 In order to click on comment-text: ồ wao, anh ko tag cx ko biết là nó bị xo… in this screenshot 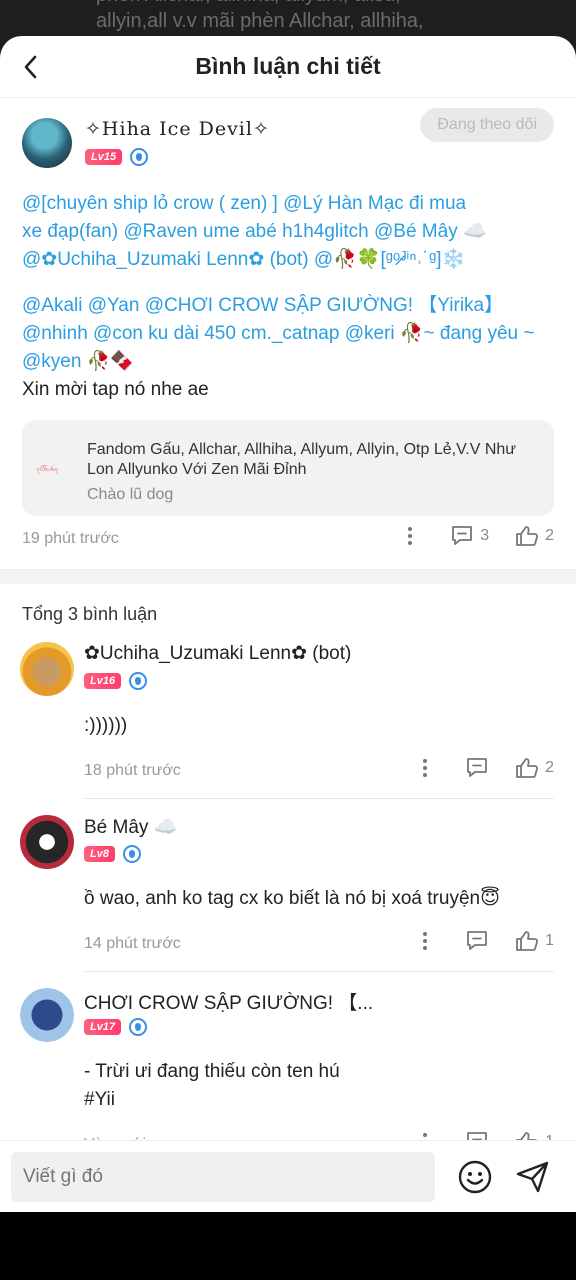, I will do `click(292, 898)`.